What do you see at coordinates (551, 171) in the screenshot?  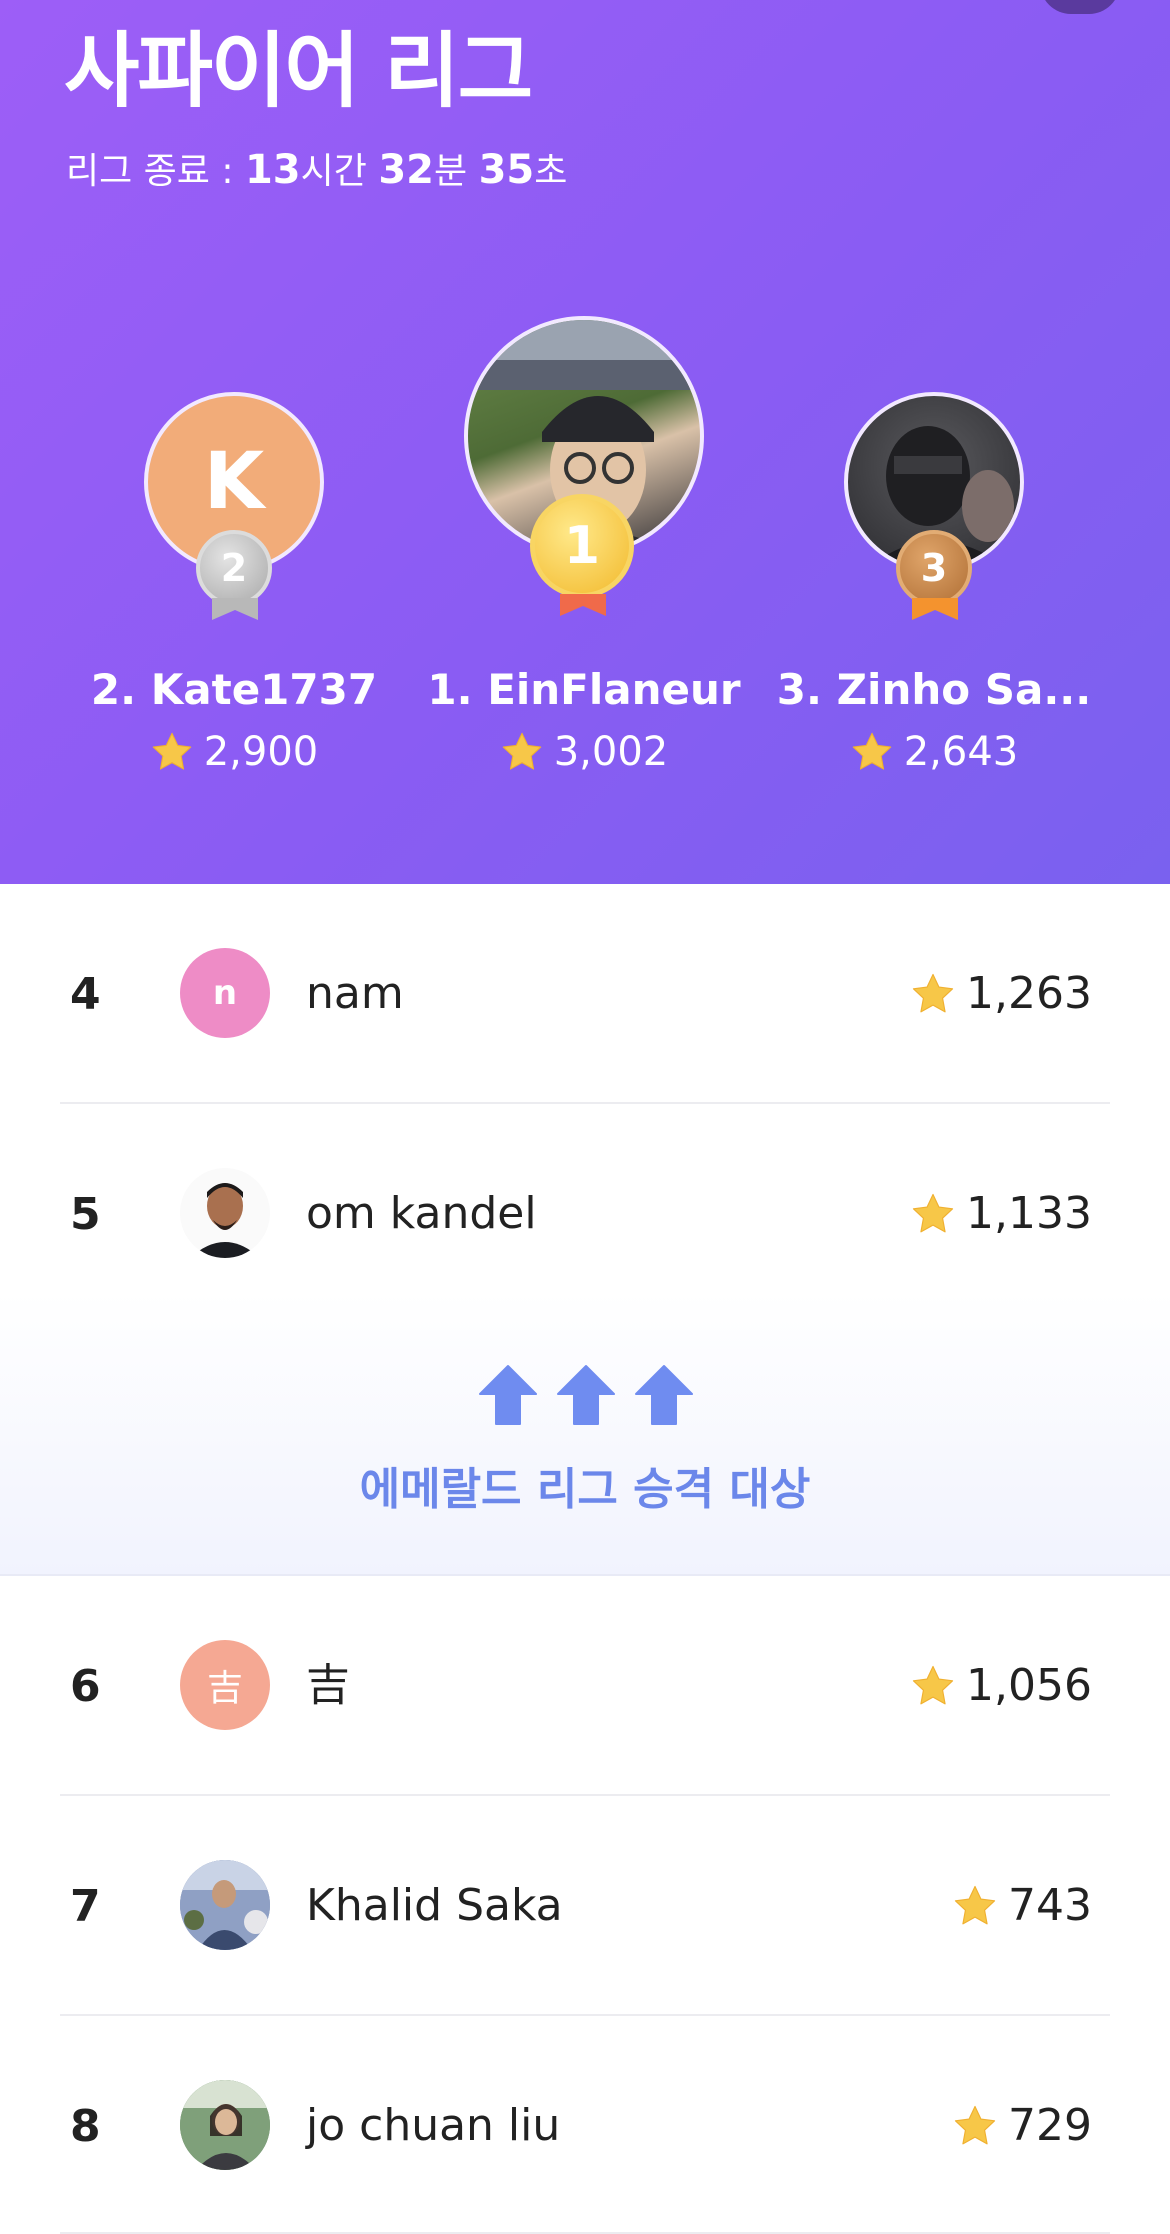 I see `countdown-seconds-unit: 초` at bounding box center [551, 171].